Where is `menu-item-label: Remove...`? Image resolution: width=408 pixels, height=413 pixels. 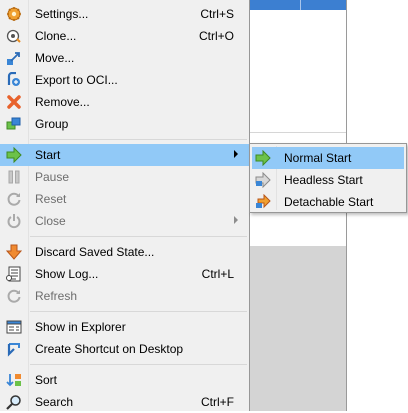
menu-item-label: Remove... is located at coordinates (62, 102).